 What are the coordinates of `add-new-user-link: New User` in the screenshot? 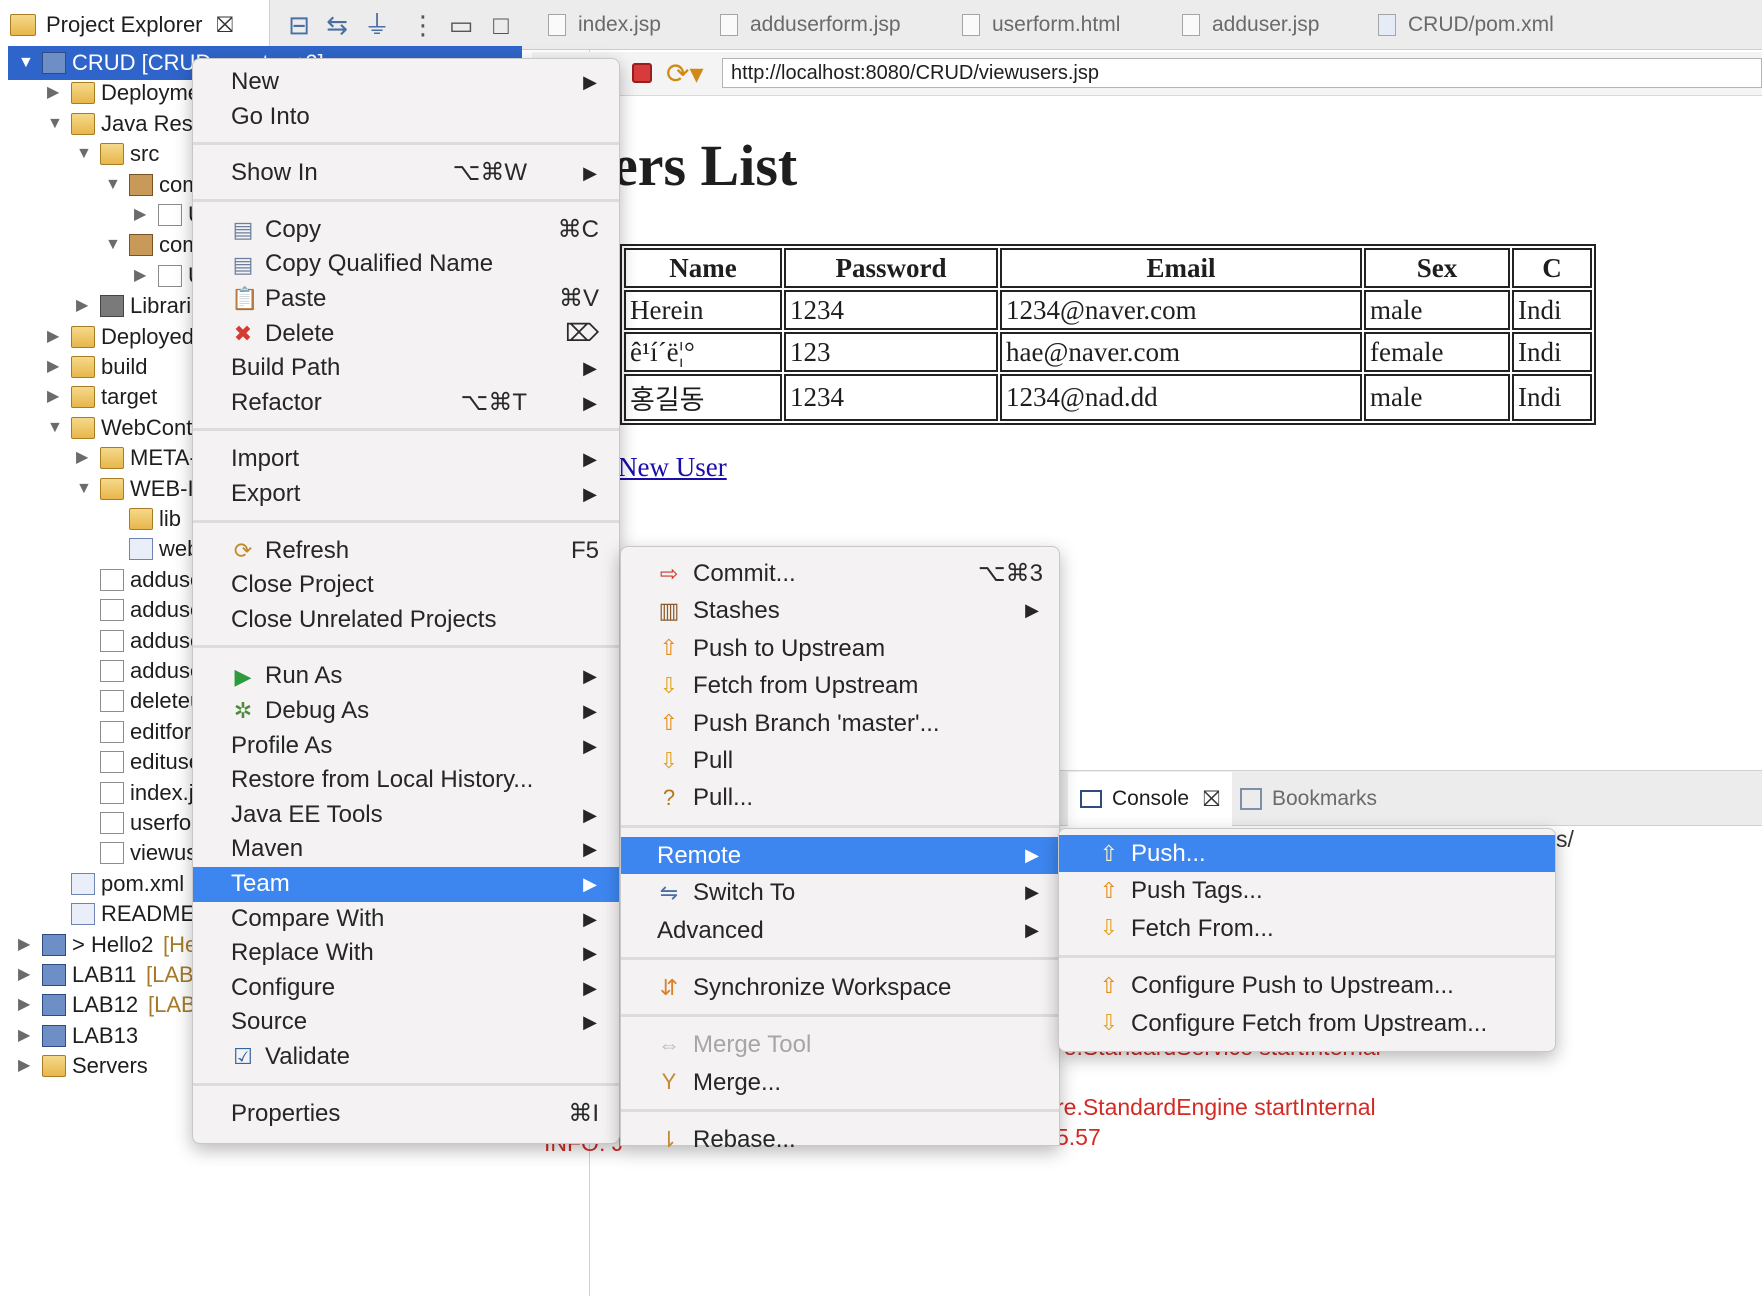 It's located at (672, 467).